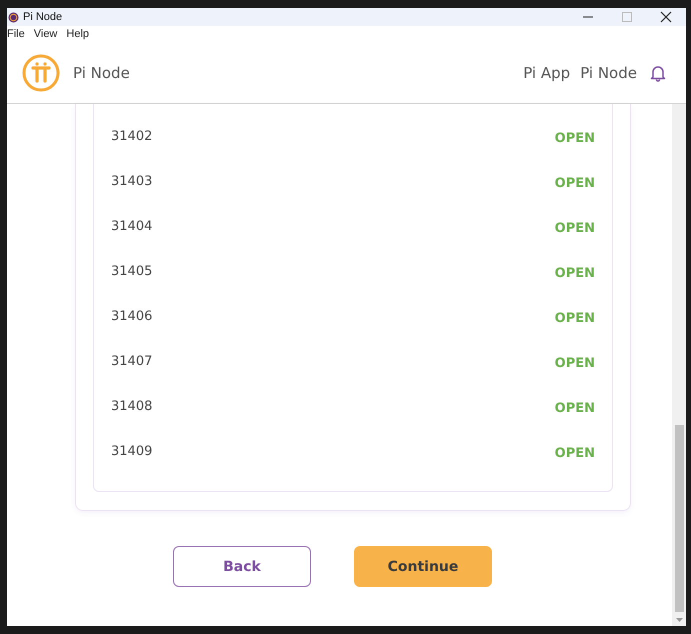 The width and height of the screenshot is (691, 634). What do you see at coordinates (679, 620) in the screenshot?
I see `scroll-down-icon` at bounding box center [679, 620].